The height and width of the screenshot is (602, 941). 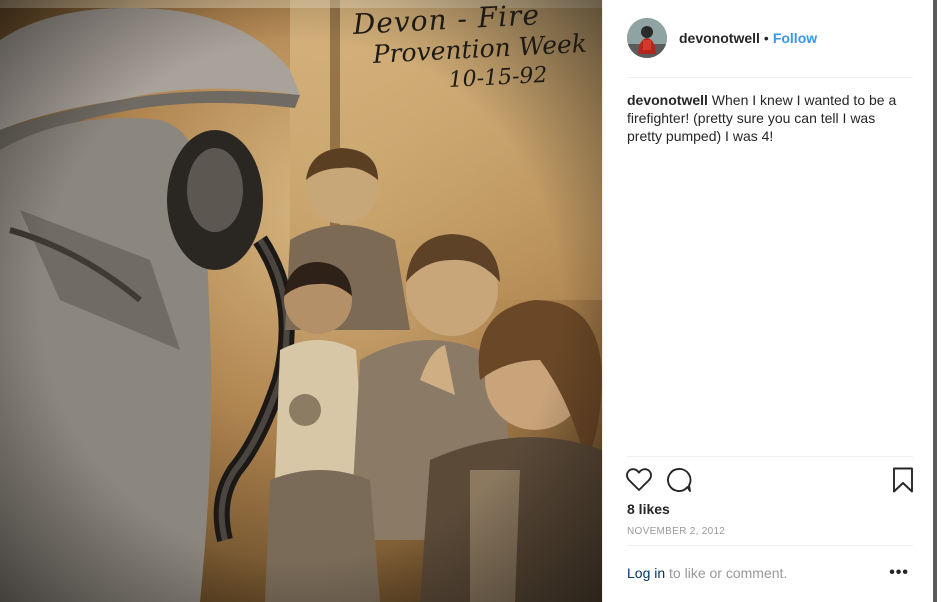 I want to click on bookmark-icon, so click(x=903, y=480).